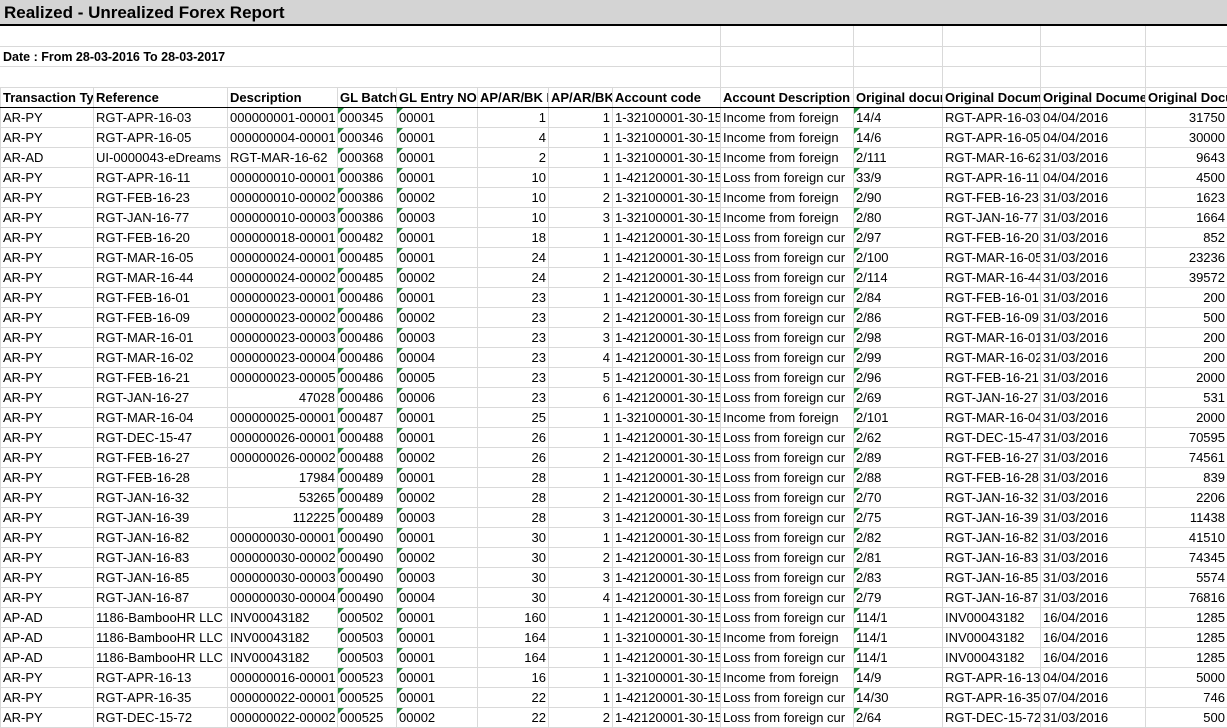  Describe the element at coordinates (1186, 218) in the screenshot. I see `cell-original-doc-amount: 1664` at that location.